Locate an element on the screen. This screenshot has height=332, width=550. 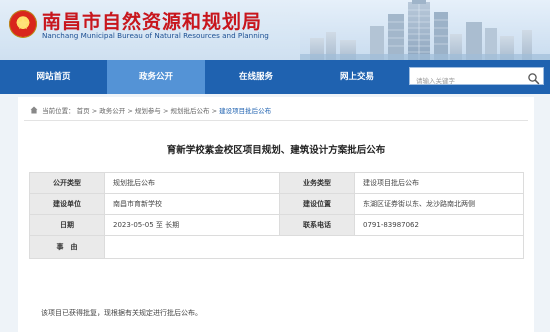
table-row: 事 由 is located at coordinates (276, 247).